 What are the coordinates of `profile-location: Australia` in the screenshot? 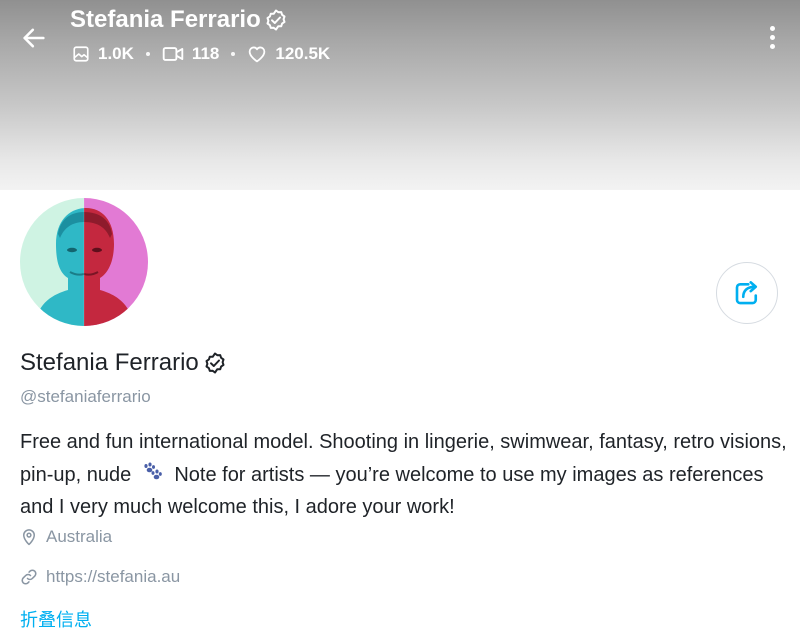 It's located at (66, 537).